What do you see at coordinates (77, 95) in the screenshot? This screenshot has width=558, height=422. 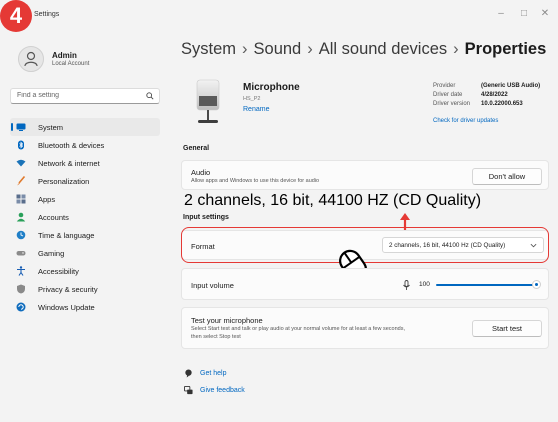 I see `search-input` at bounding box center [77, 95].